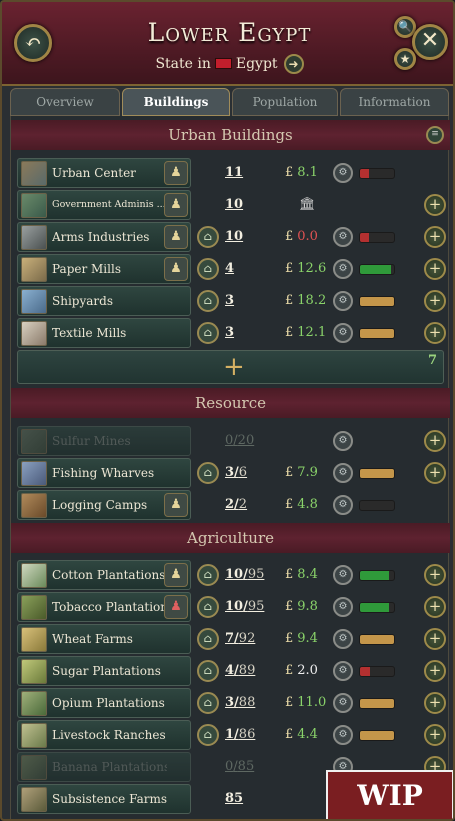 Image resolution: width=455 pixels, height=821 pixels. Describe the element at coordinates (230, 367) in the screenshot. I see `add-urban-building-button: + 7` at that location.